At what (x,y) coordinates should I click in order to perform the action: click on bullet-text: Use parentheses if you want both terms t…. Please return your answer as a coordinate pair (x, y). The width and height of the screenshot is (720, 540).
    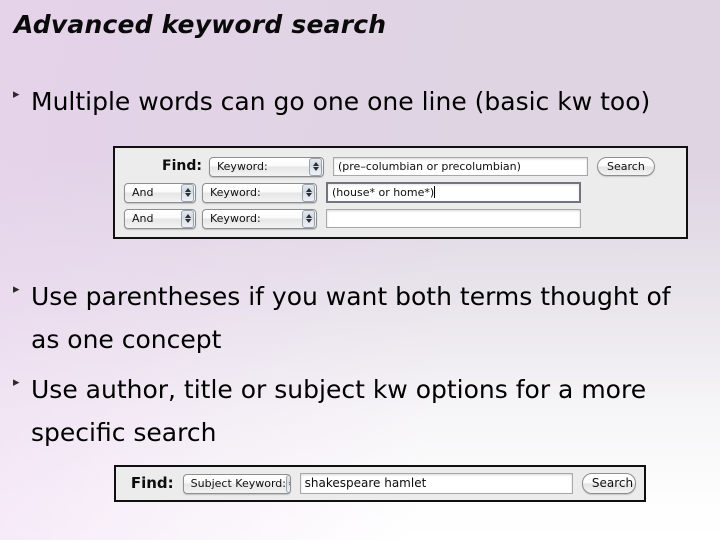
    Looking at the image, I should click on (351, 318).